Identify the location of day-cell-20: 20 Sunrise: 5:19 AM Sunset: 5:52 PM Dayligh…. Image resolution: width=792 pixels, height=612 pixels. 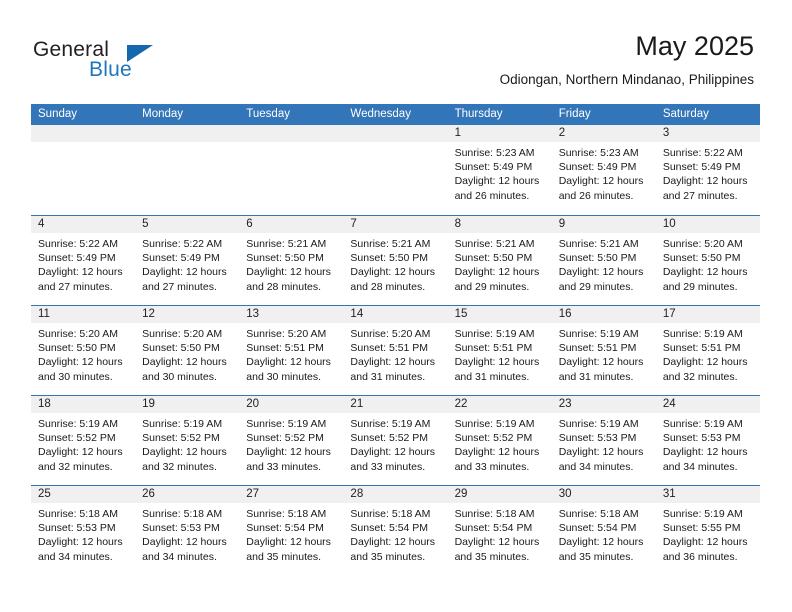
(291, 440).